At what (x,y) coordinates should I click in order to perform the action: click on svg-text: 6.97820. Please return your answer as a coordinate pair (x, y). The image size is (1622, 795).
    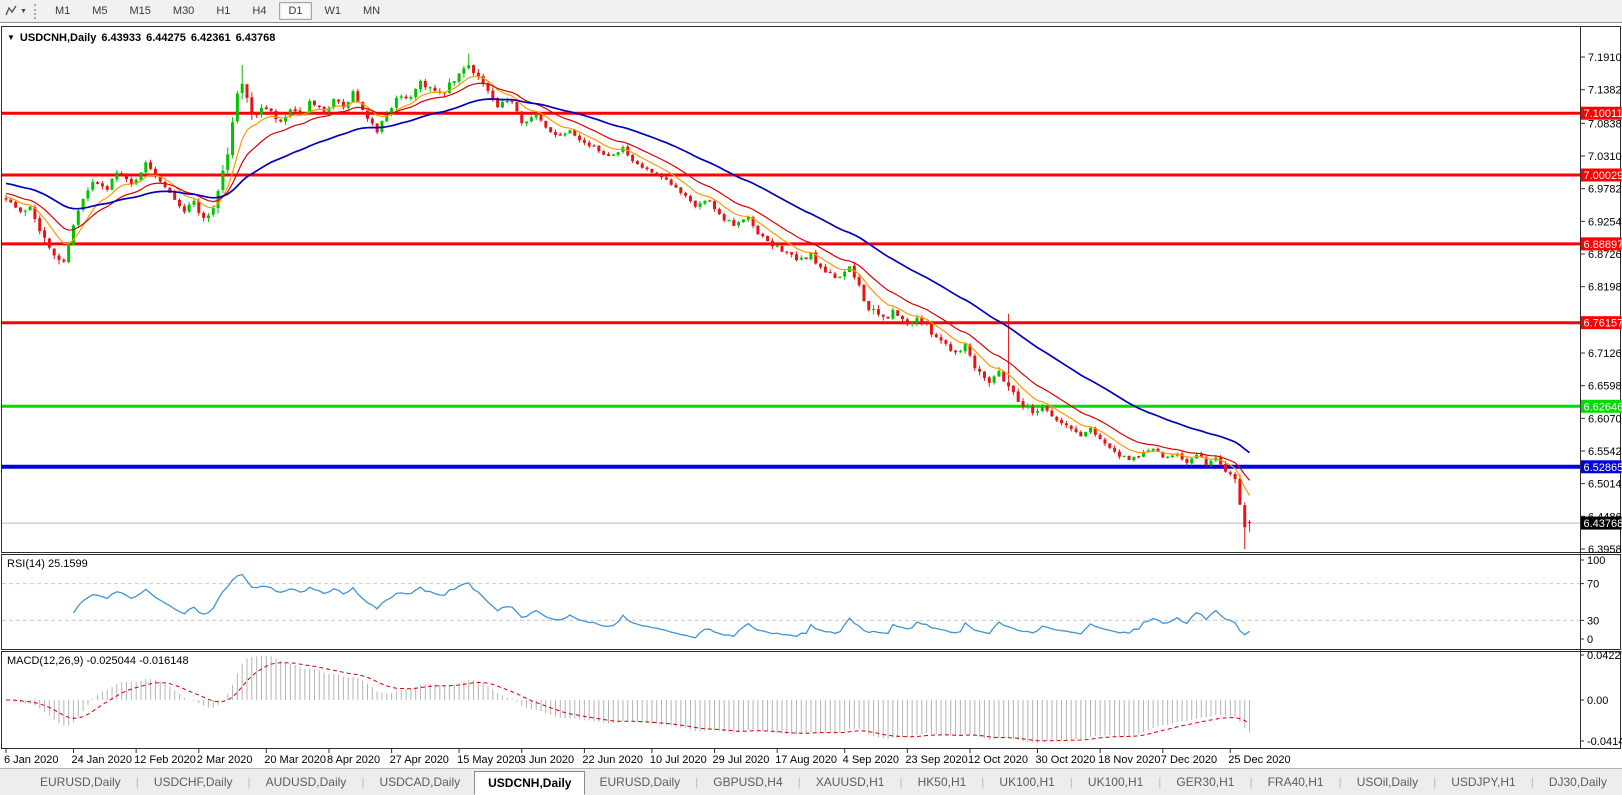
    Looking at the image, I should click on (1605, 190).